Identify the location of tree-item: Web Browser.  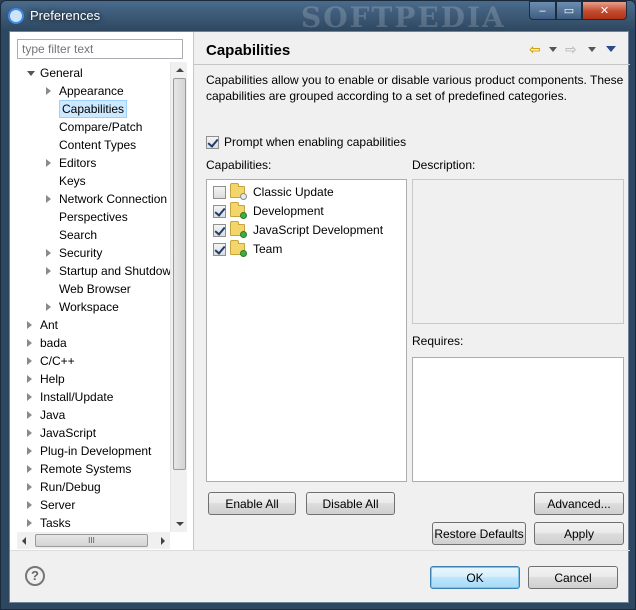
(92, 289).